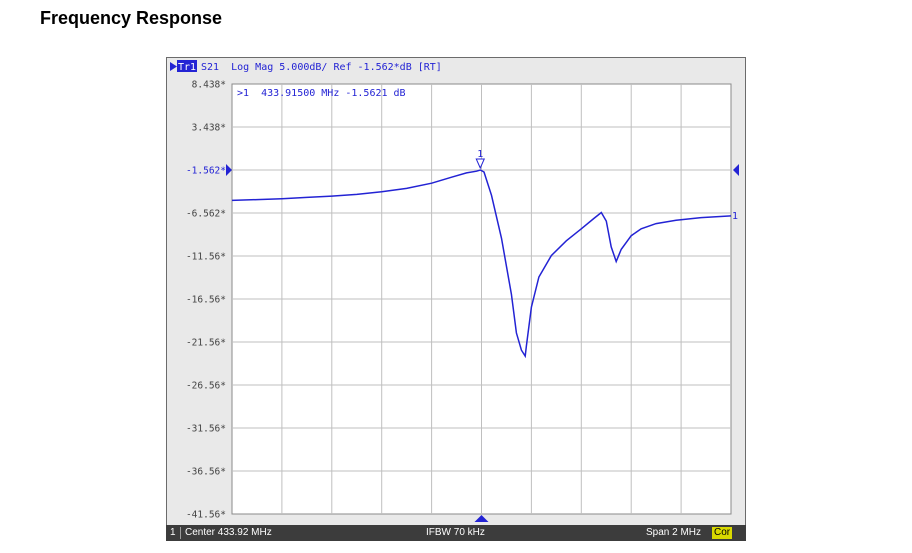  What do you see at coordinates (673, 532) in the screenshot?
I see `span-setting: Span 2 MHz` at bounding box center [673, 532].